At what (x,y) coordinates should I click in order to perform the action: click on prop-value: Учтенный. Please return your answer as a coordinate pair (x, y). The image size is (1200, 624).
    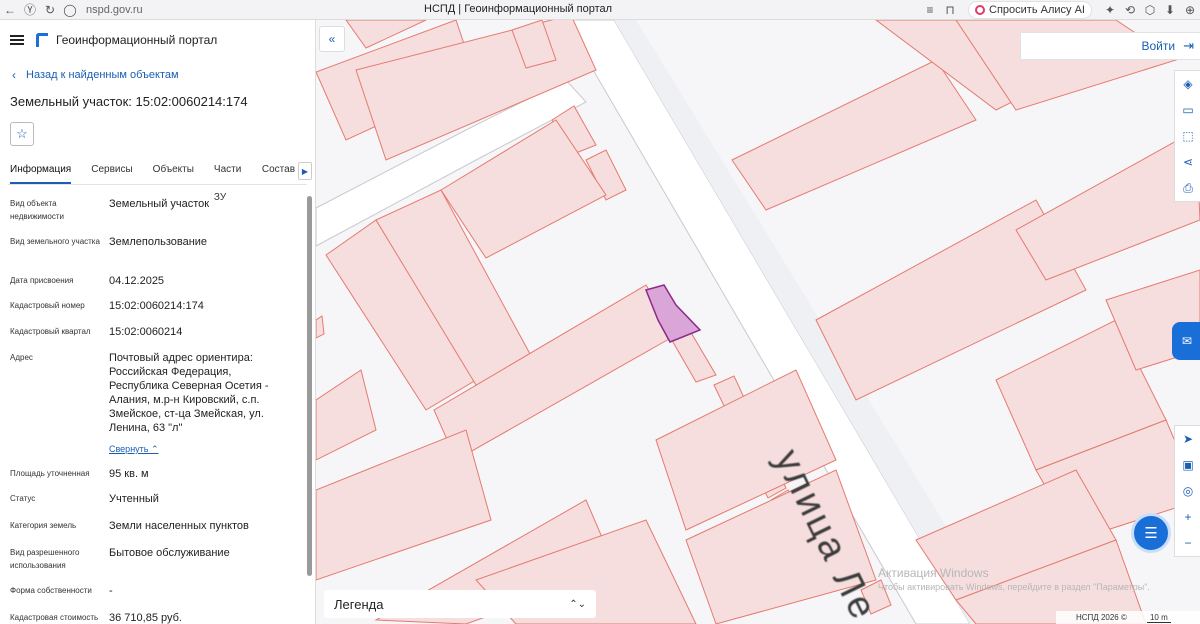
    Looking at the image, I should click on (134, 499).